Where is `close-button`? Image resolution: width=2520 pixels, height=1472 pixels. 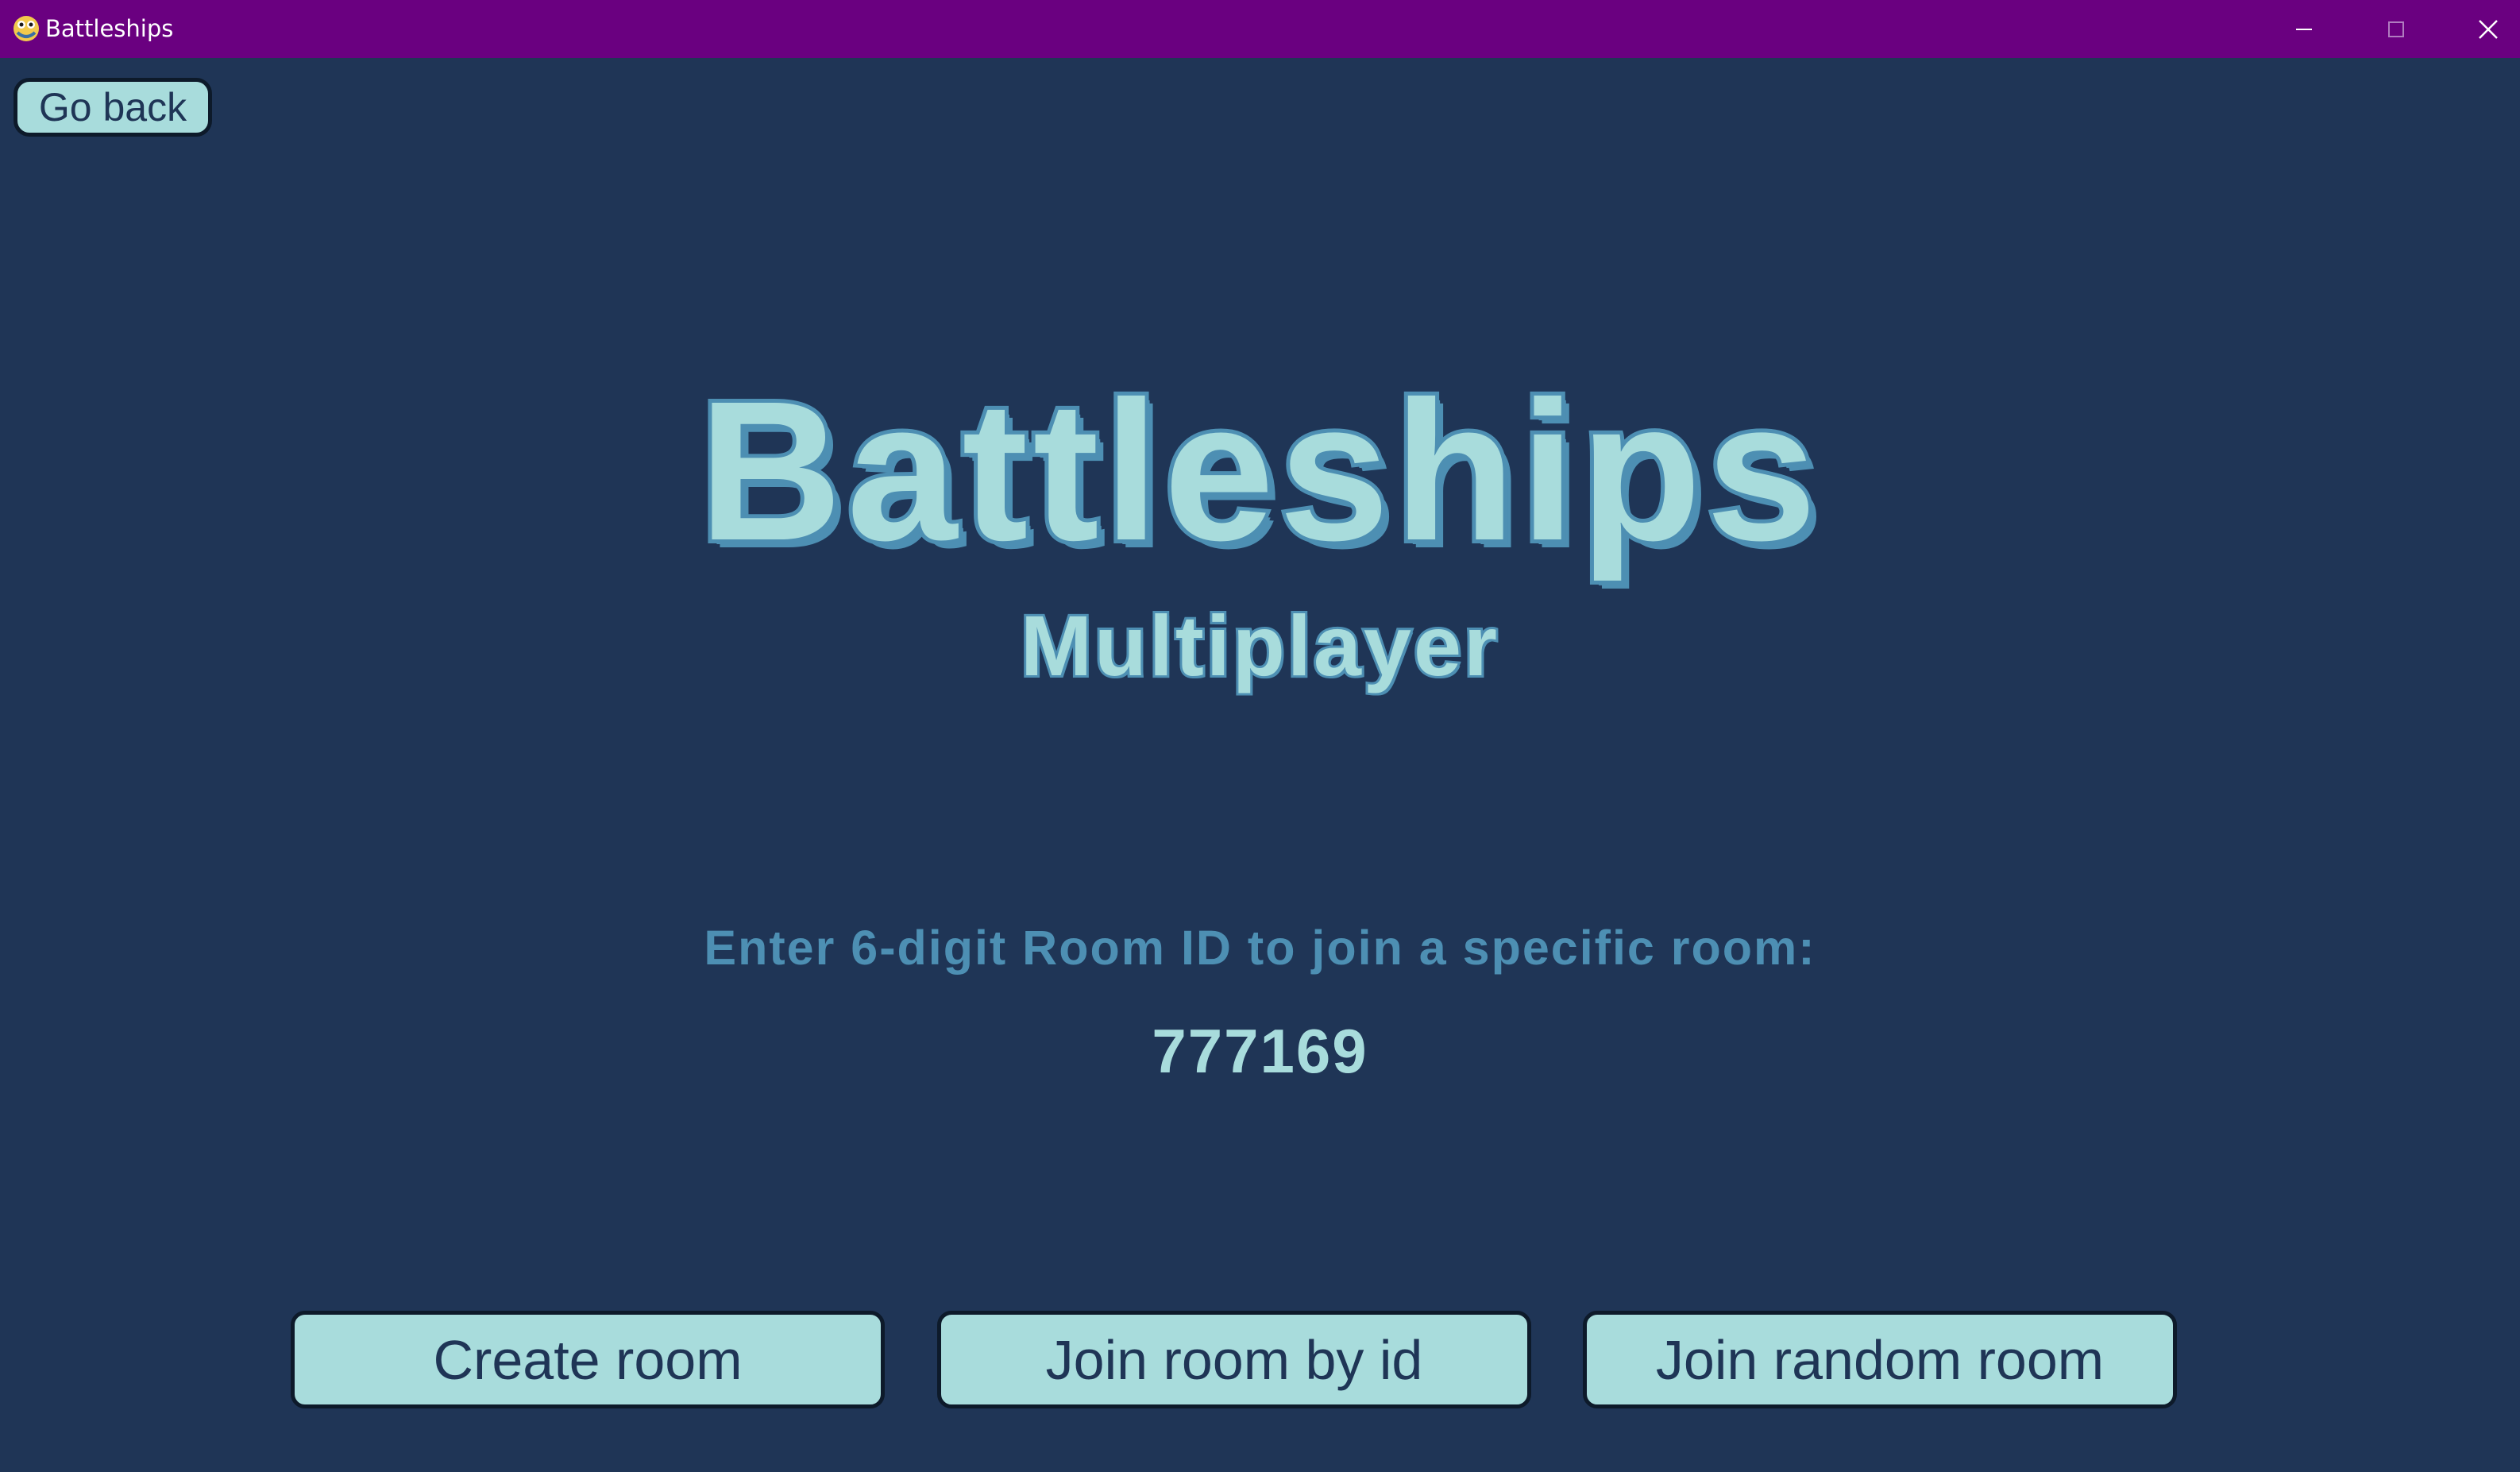
close-button is located at coordinates (2481, 29).